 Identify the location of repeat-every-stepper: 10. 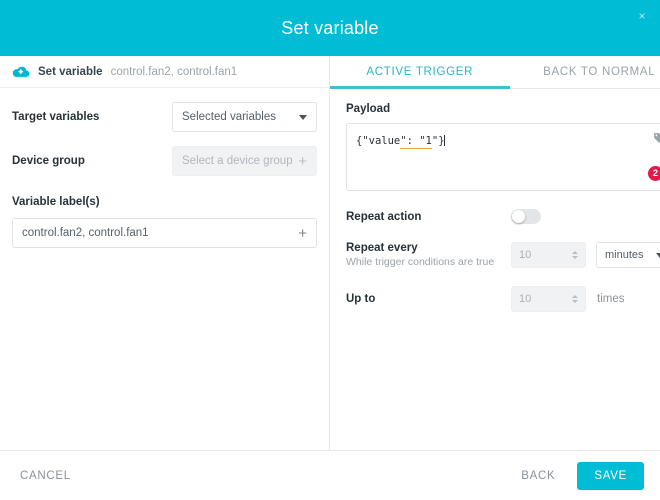
(548, 255).